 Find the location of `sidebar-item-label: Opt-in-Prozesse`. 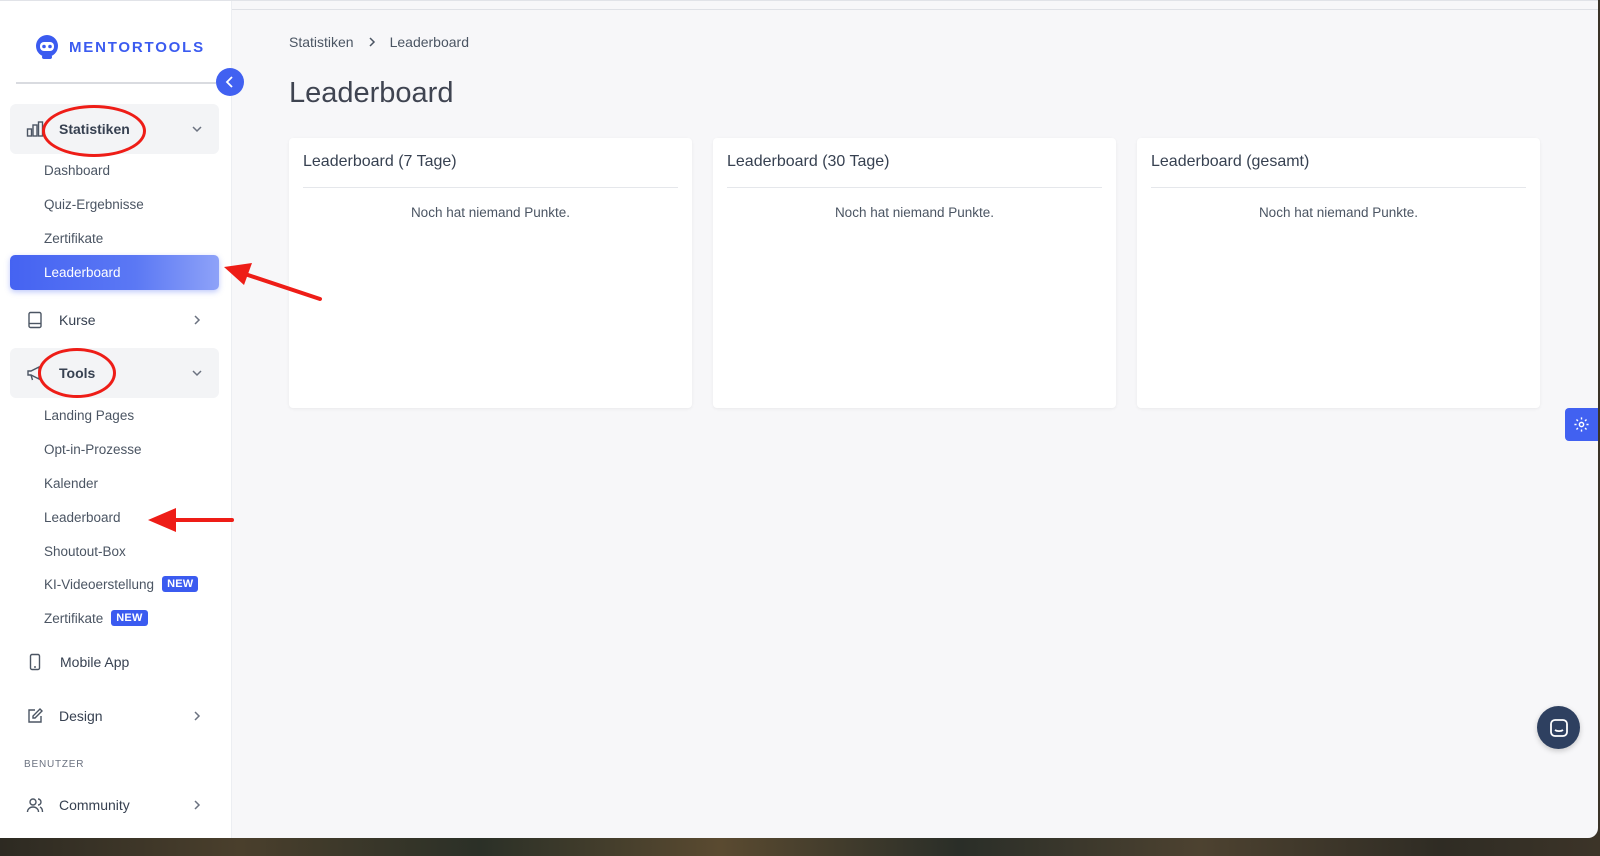

sidebar-item-label: Opt-in-Prozesse is located at coordinates (93, 449).